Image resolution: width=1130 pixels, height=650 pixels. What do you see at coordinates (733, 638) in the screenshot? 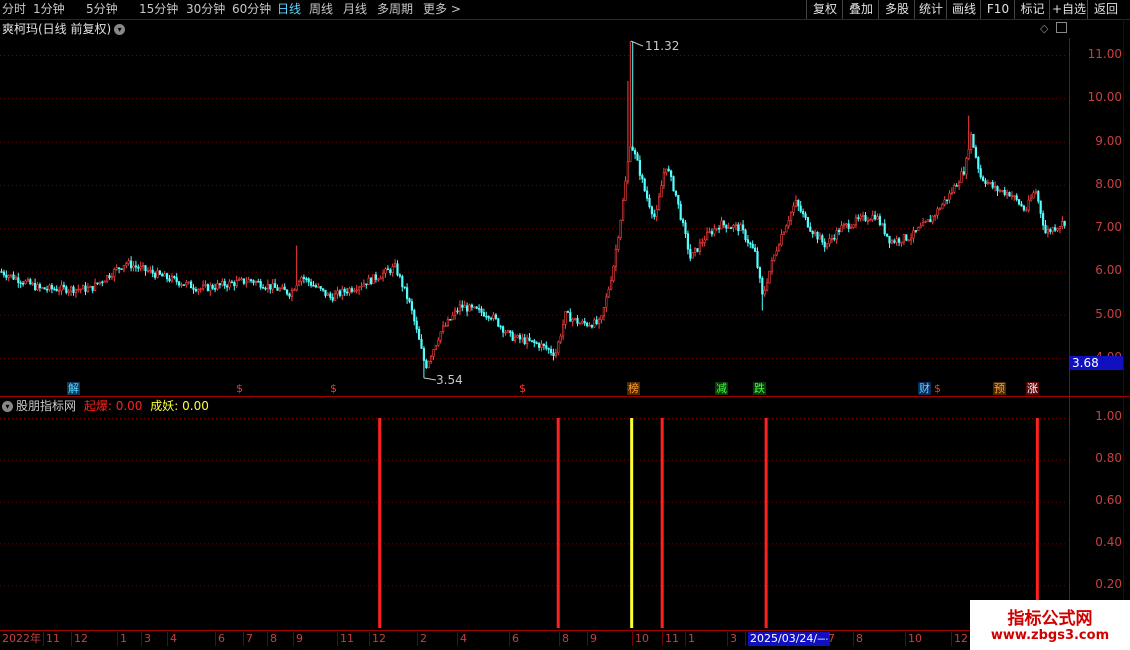
I see `date-tick-label: 3` at bounding box center [733, 638].